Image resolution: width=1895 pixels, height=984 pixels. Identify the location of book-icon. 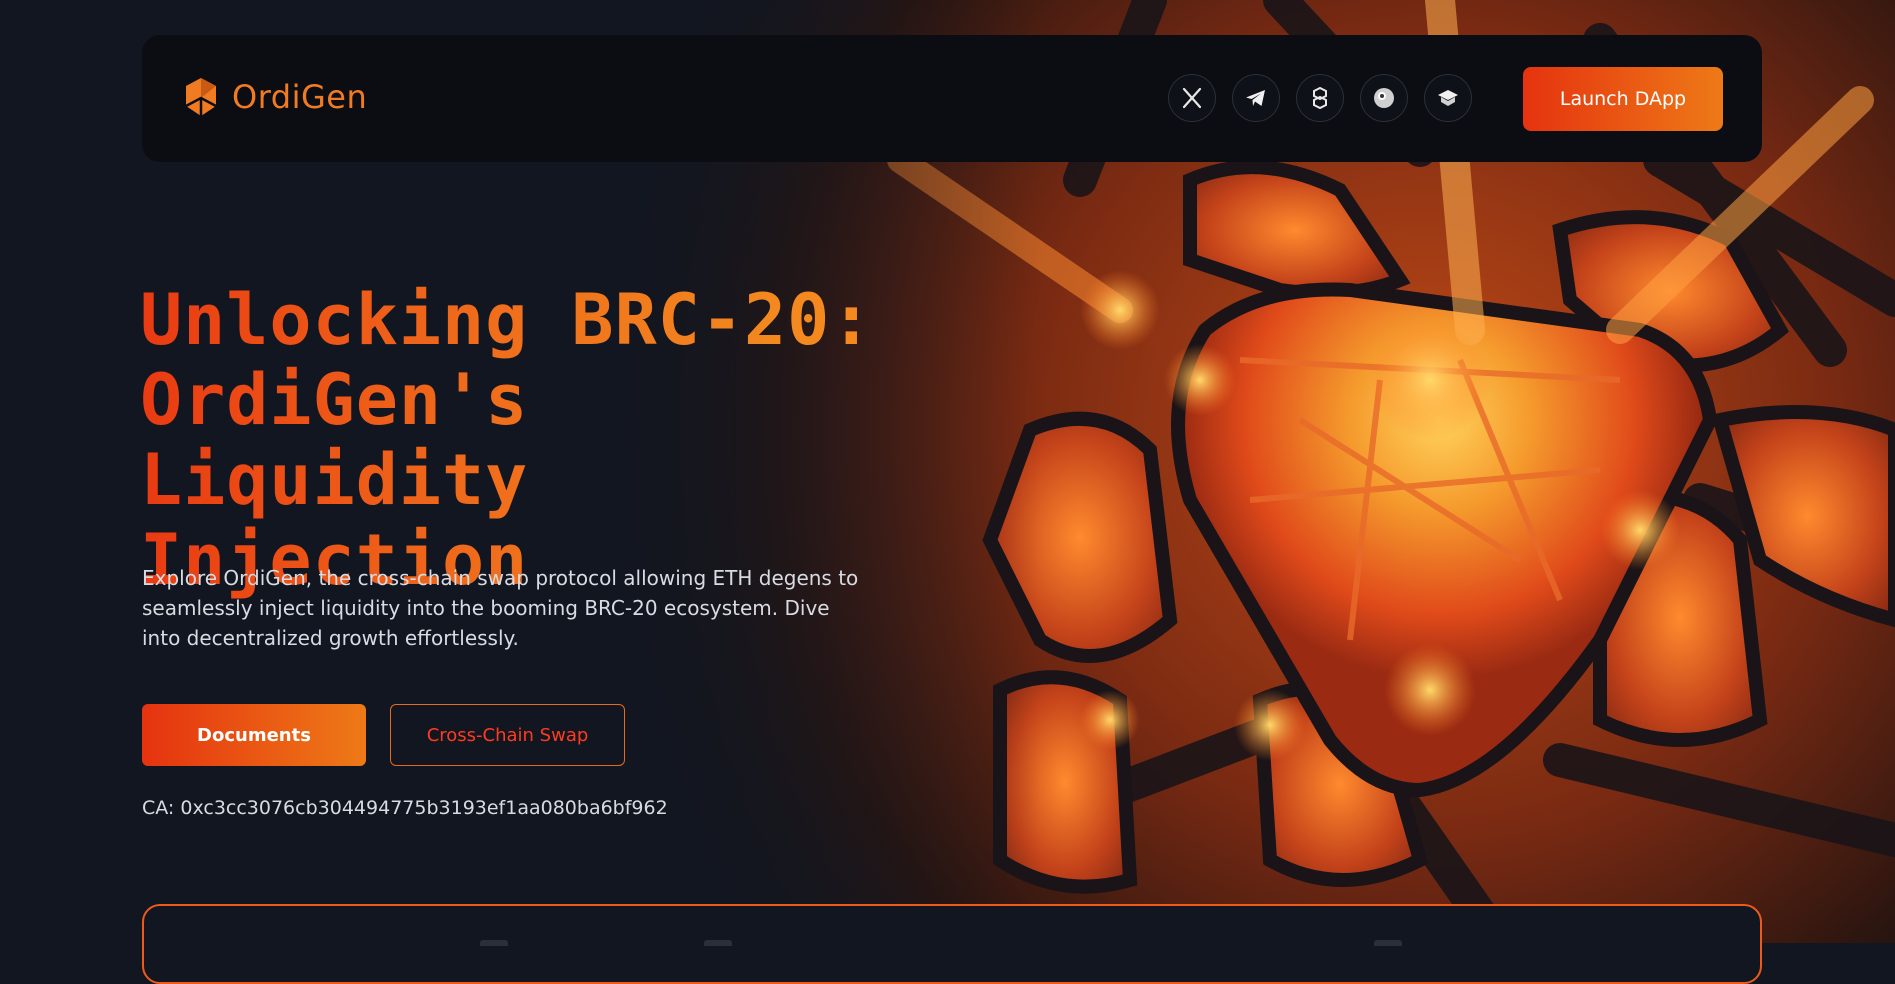
(1448, 98).